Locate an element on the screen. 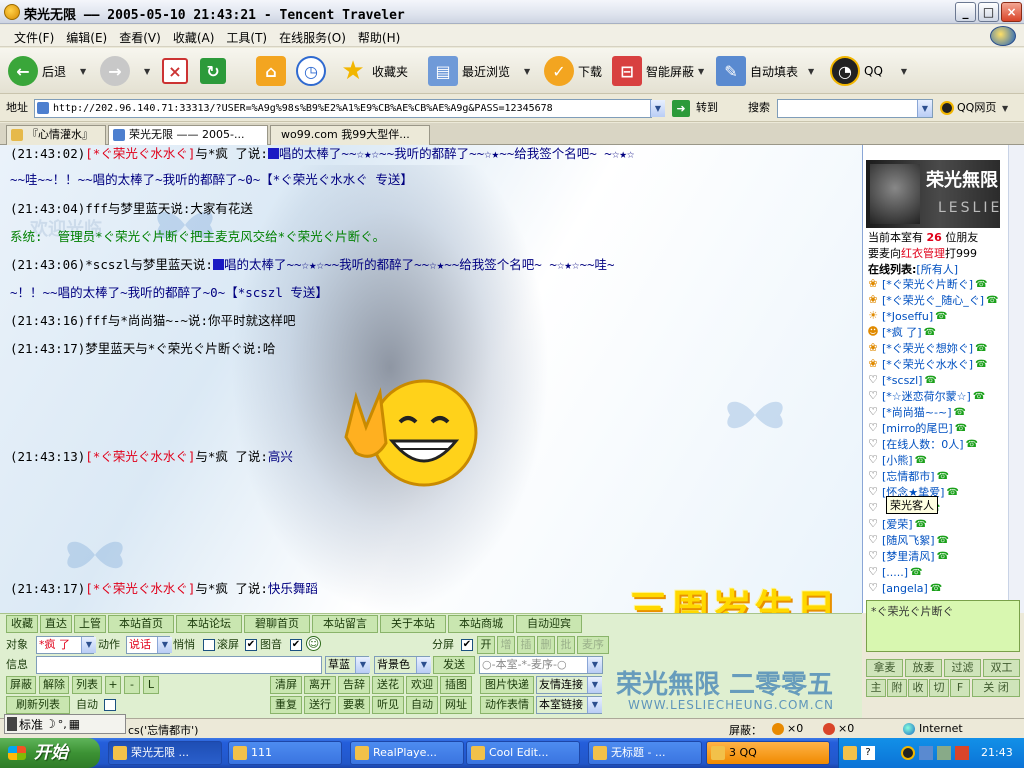 This screenshot has width=1024, height=768. room-filter-dropdown-icon: ▼ is located at coordinates (594, 665).